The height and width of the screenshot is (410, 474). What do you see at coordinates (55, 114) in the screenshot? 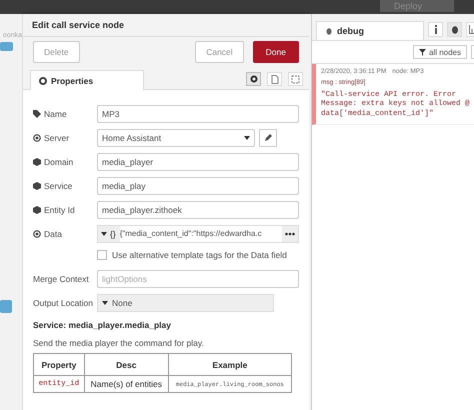
I see `field-label: Name` at bounding box center [55, 114].